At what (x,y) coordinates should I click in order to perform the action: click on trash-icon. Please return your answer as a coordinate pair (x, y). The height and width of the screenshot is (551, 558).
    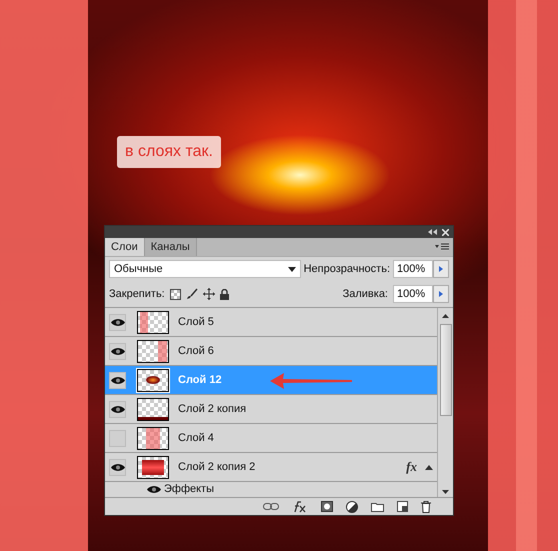
    Looking at the image, I should click on (426, 506).